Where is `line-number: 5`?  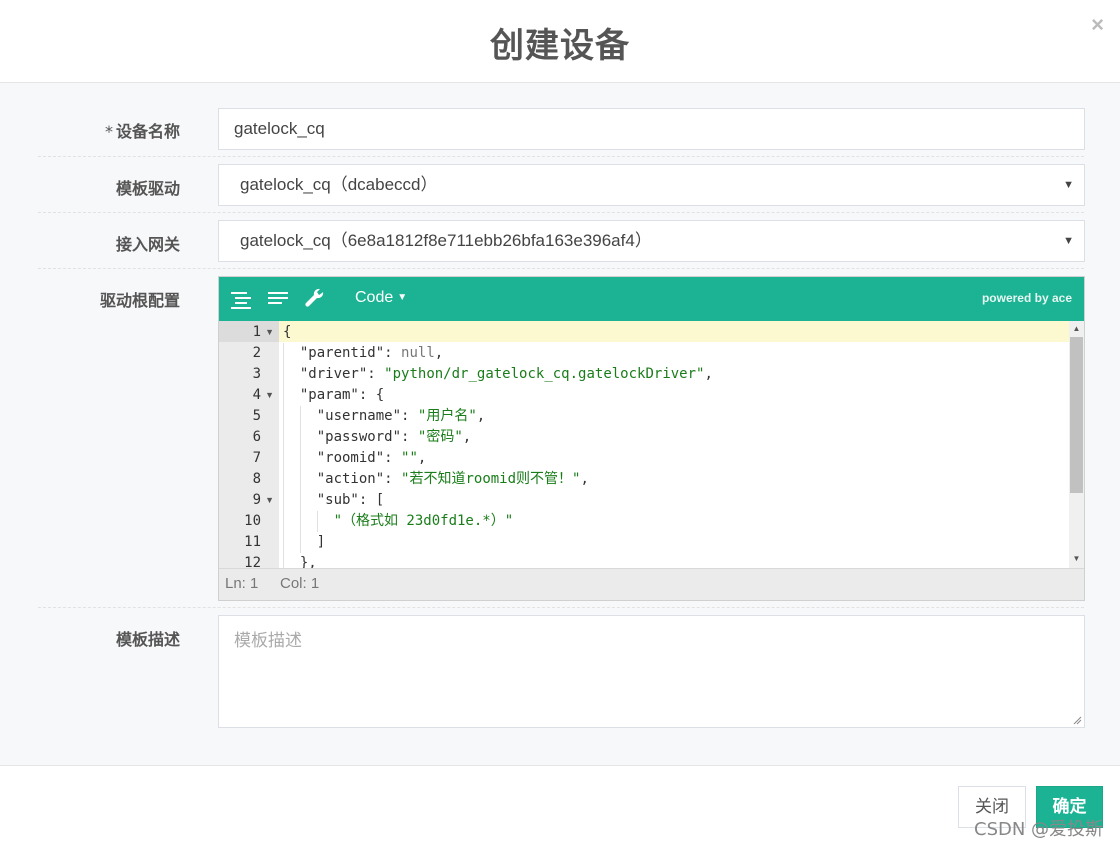 line-number: 5 is located at coordinates (256, 416).